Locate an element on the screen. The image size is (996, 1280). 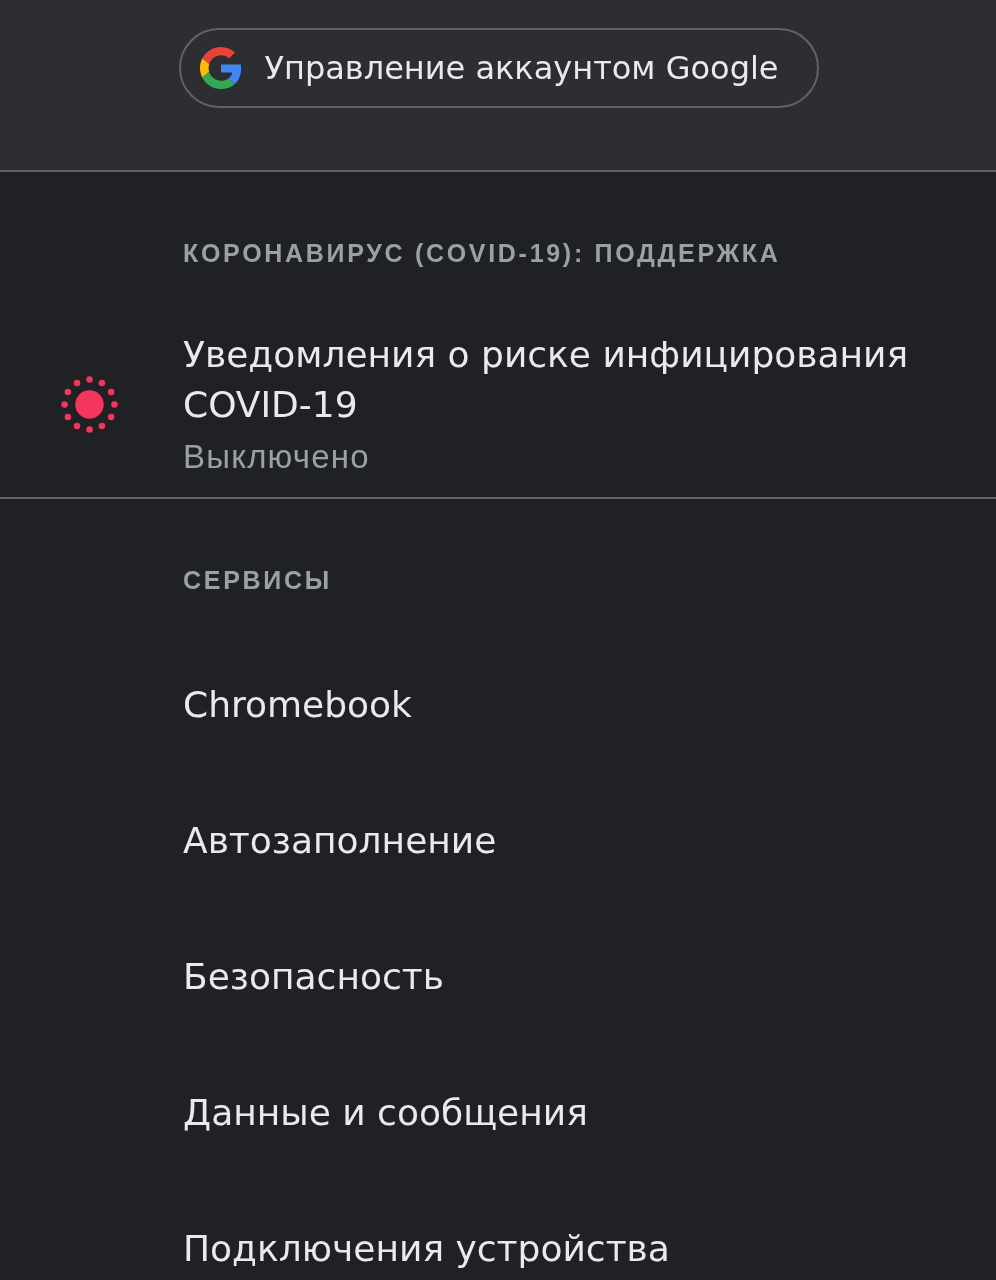
manage-account-button: Управление аккаунтом Google is located at coordinates (499, 68).